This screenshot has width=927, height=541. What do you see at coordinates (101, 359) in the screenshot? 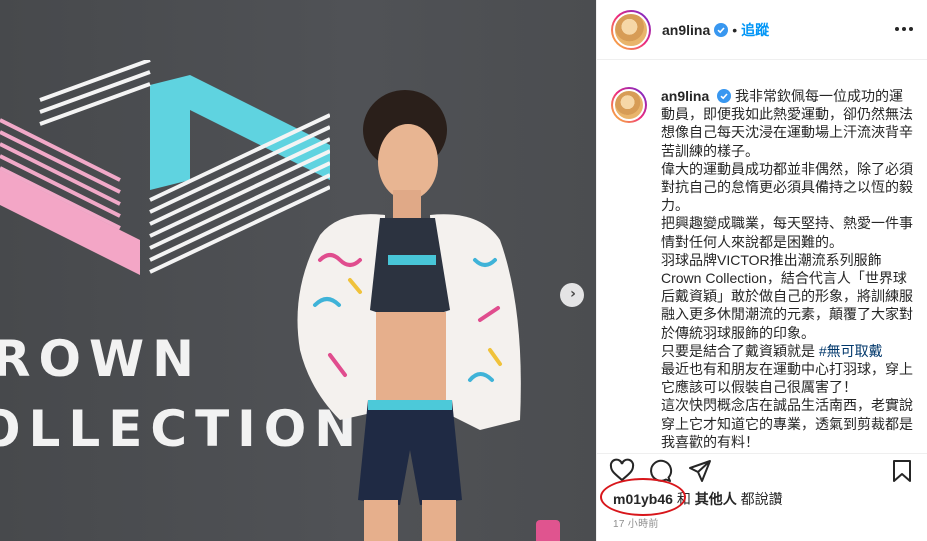
I see `photo-backdrop-text-crown: ROWN` at bounding box center [101, 359].